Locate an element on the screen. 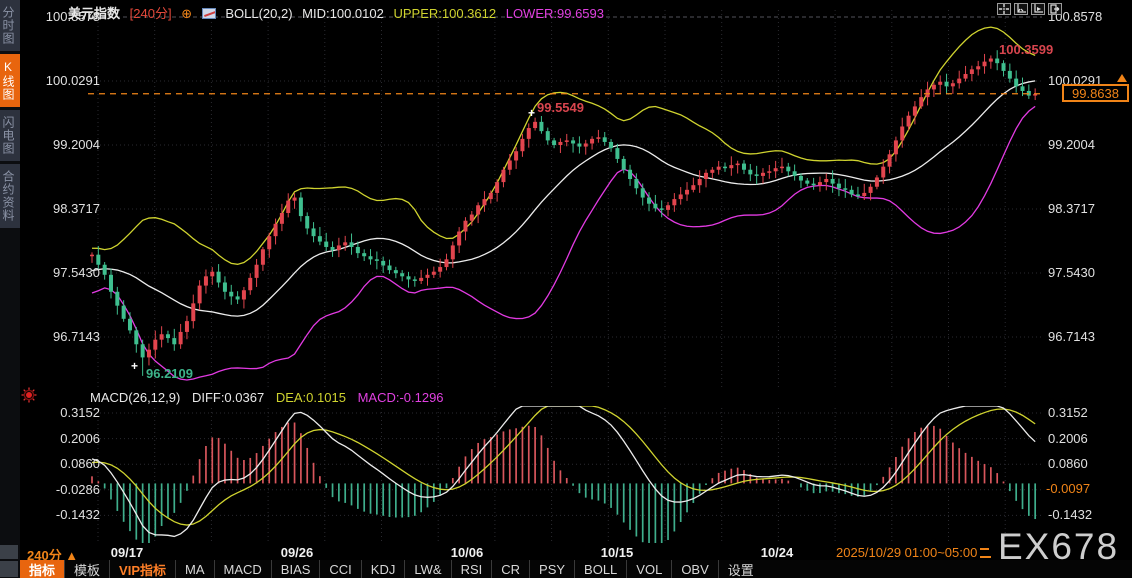 Image resolution: width=1132 pixels, height=578 pixels. price-axis-left: 97.5430 is located at coordinates (76, 272).